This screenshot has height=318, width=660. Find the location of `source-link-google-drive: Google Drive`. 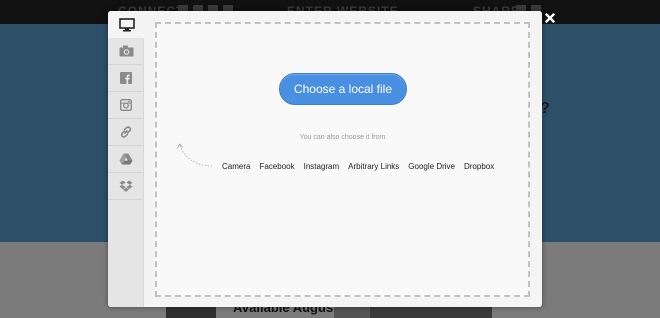

source-link-google-drive: Google Drive is located at coordinates (431, 166).